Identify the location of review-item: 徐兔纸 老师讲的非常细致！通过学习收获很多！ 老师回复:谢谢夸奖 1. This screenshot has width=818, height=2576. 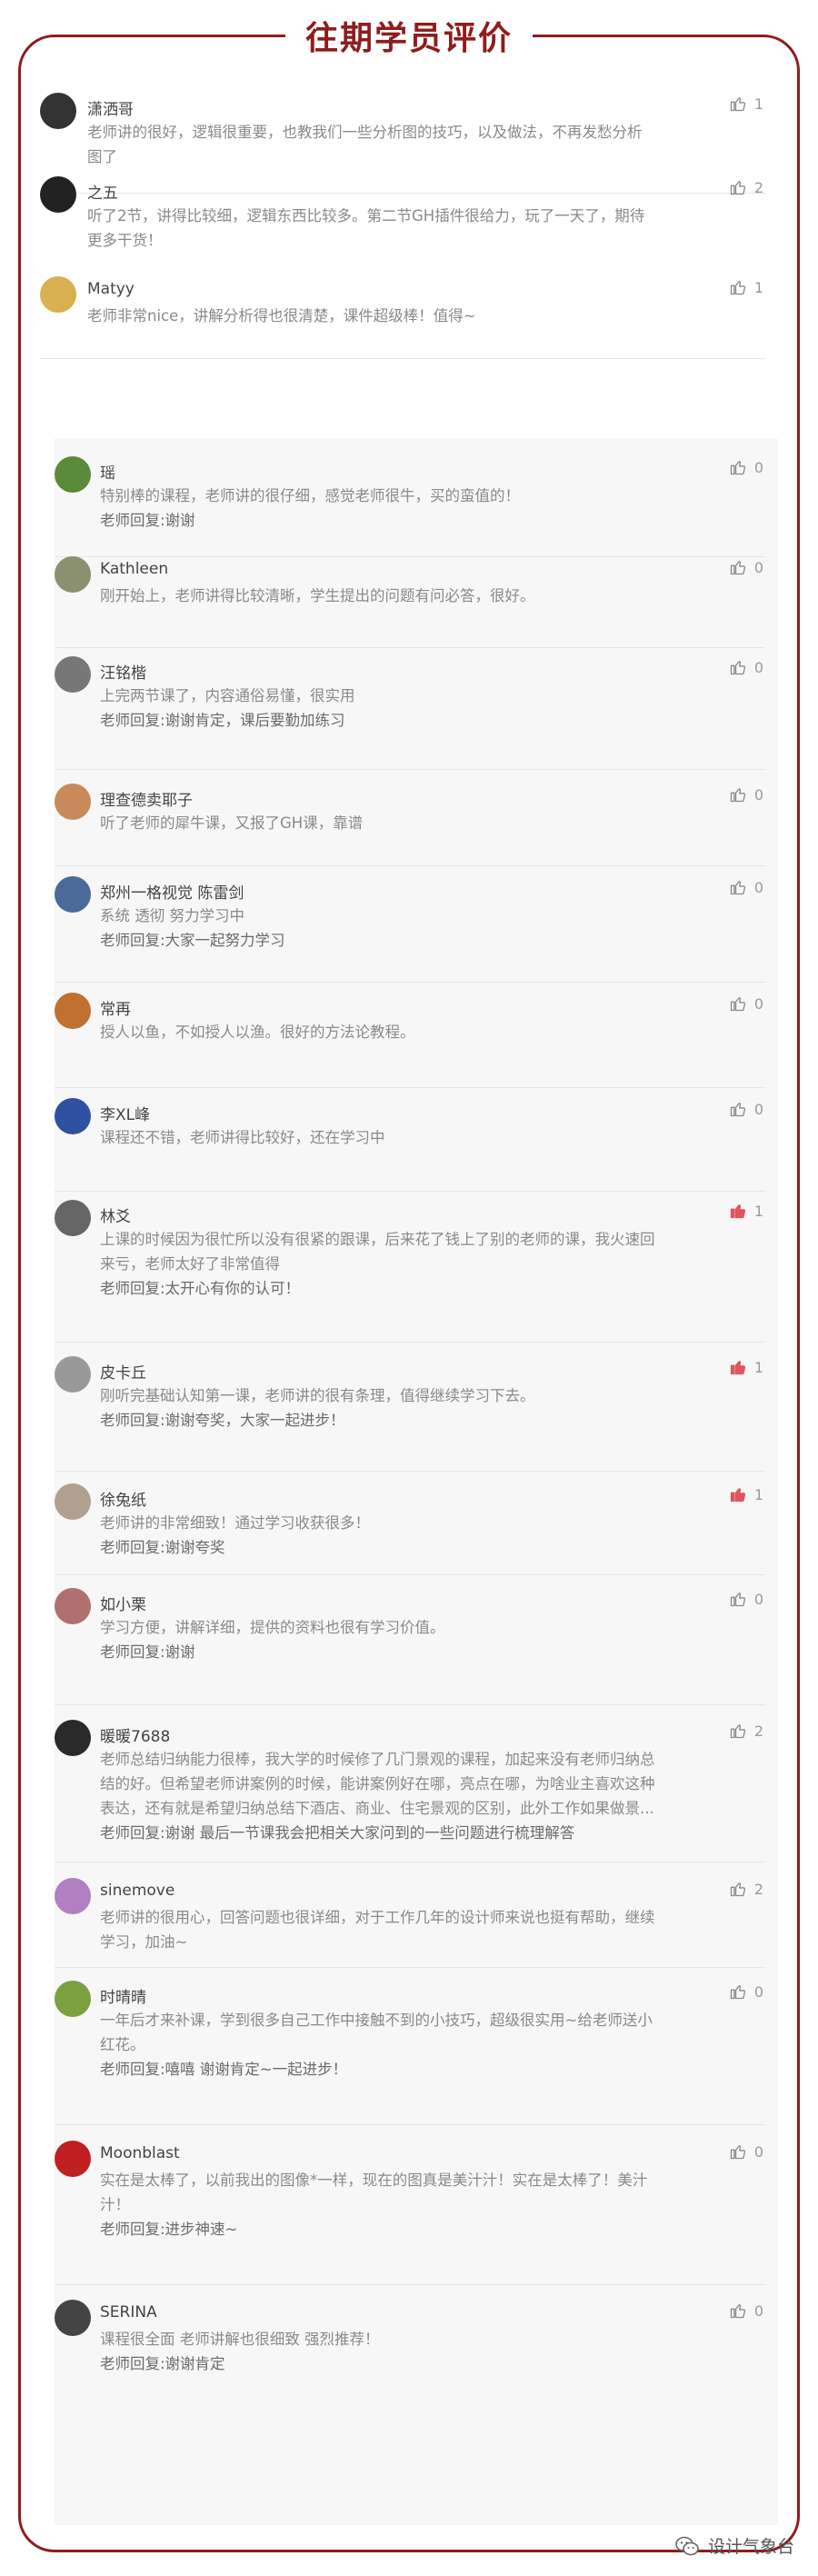
(416, 1528).